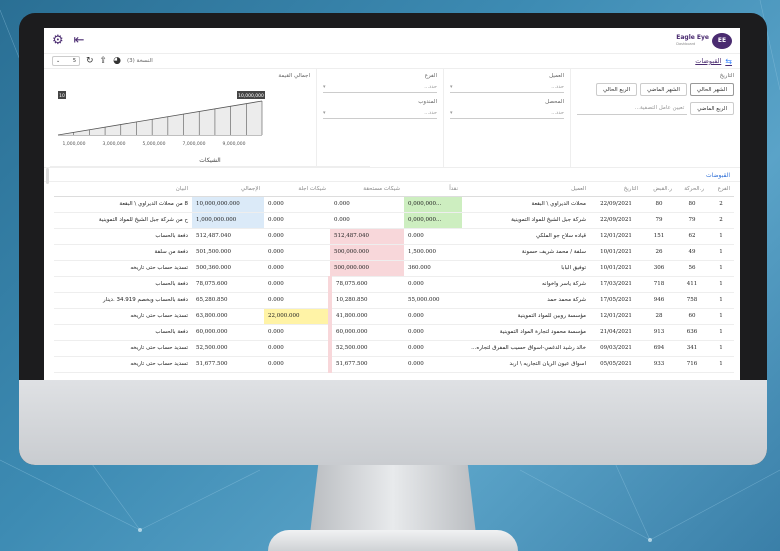  Describe the element at coordinates (526, 252) in the screenshot. I see `table-cell: سلفة / محمد شريف حسونة` at that location.